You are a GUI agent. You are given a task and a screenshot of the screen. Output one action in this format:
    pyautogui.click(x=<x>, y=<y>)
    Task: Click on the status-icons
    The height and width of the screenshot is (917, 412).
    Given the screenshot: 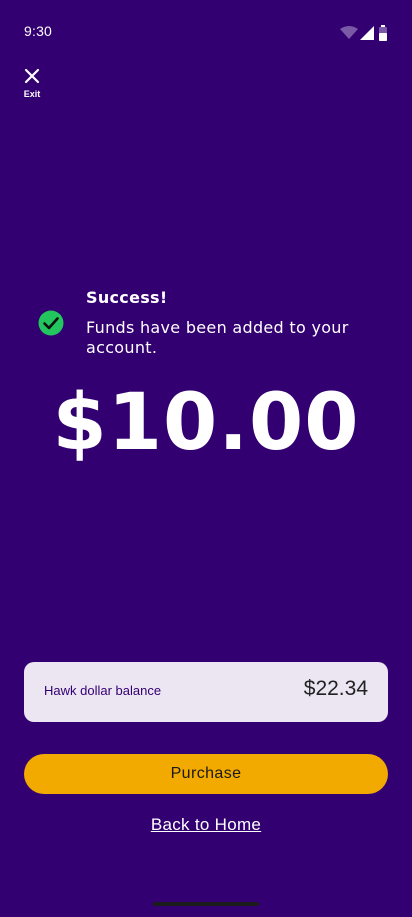 What is the action you would take?
    pyautogui.click(x=365, y=33)
    